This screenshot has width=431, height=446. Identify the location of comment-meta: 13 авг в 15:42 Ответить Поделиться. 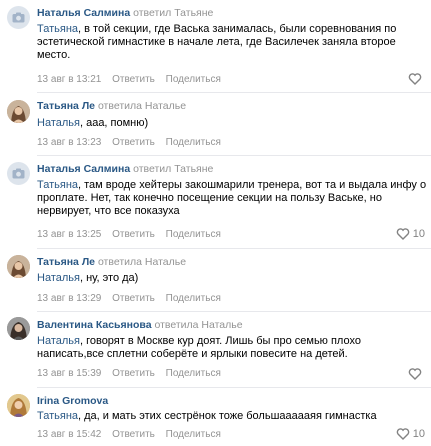
(129, 434).